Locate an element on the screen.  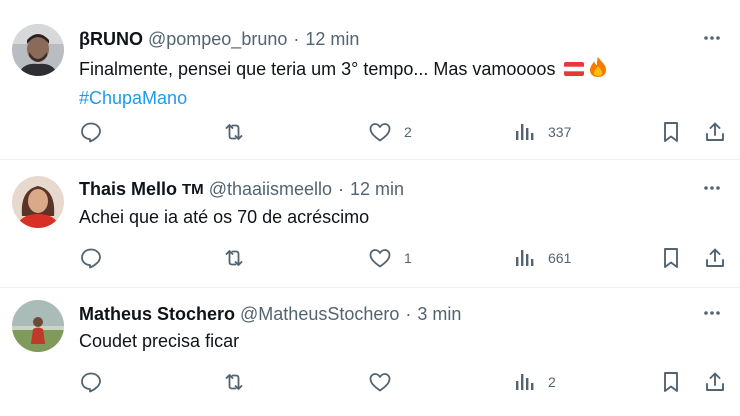
tweet-text: Achei que ia até os 70 de acréscimo is located at coordinates (224, 217).